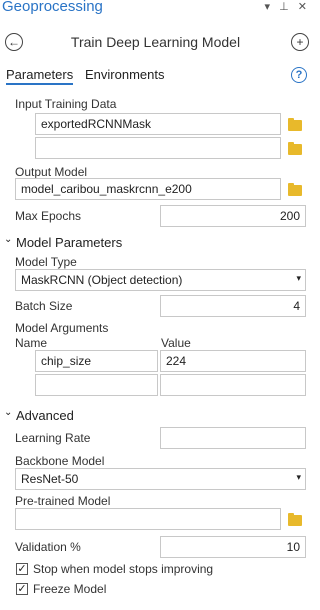  What do you see at coordinates (40, 76) in the screenshot?
I see `tab-parameters: Parameters` at bounding box center [40, 76].